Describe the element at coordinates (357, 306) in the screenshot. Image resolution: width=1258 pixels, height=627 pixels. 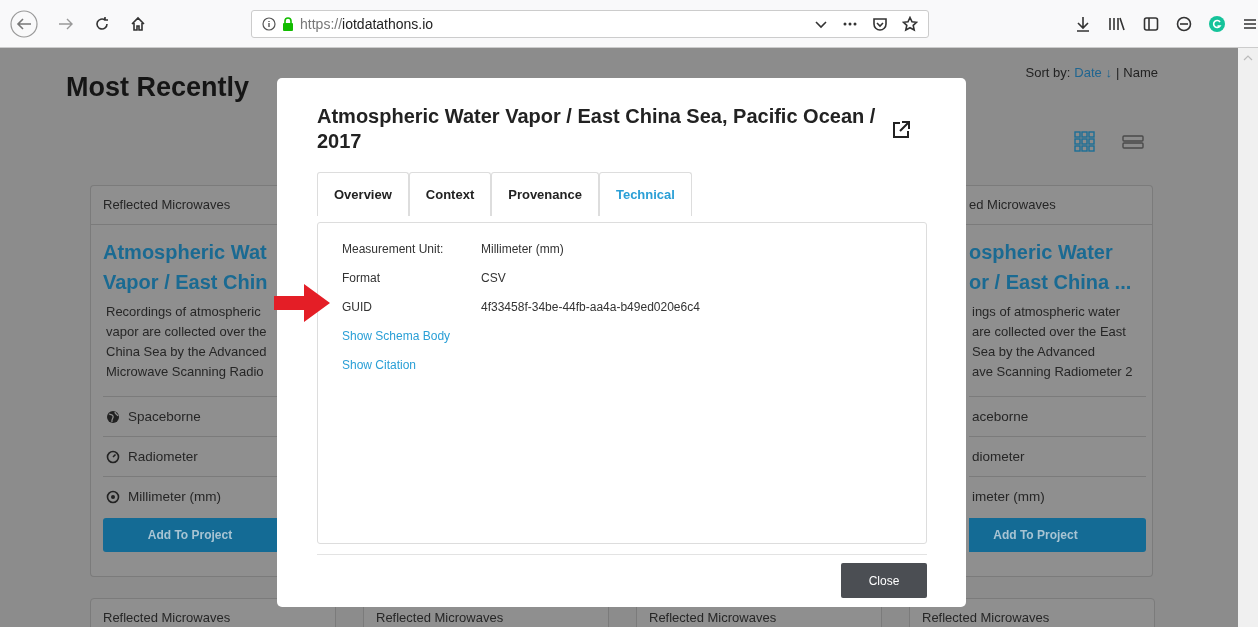
I see `field-label: GUID` at that location.